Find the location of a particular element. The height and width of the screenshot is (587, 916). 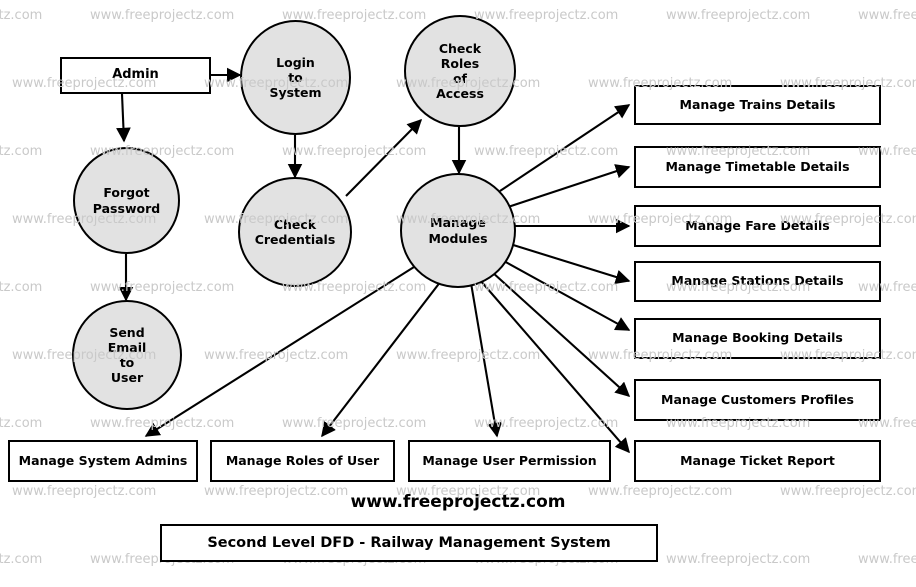

flow-modules-to-user-permission is located at coordinates (486, 360).